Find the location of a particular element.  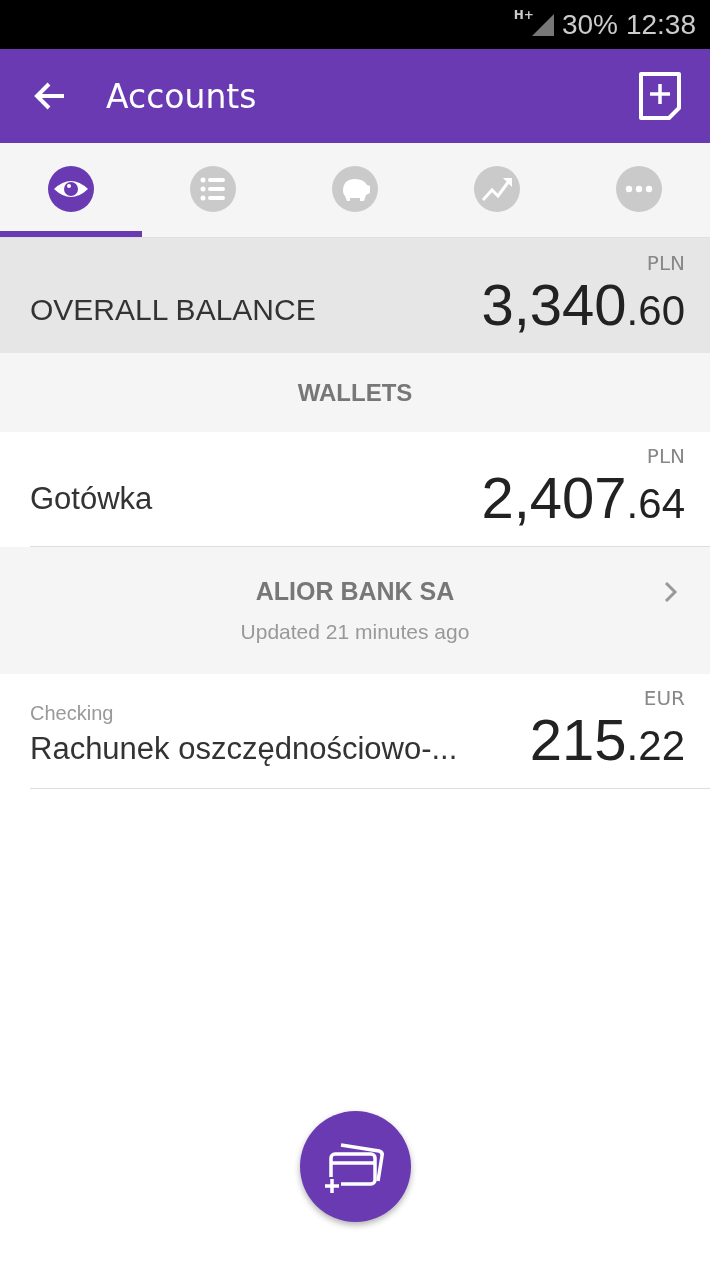

bank-name: ALIOR BANK SA is located at coordinates (355, 591).